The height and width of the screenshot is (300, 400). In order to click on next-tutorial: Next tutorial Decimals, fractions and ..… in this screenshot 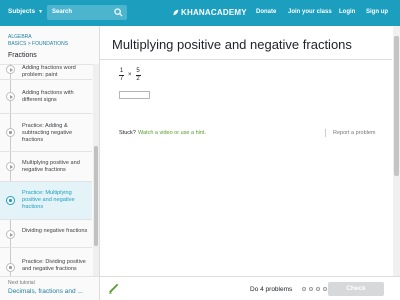, I will do `click(49, 288)`.